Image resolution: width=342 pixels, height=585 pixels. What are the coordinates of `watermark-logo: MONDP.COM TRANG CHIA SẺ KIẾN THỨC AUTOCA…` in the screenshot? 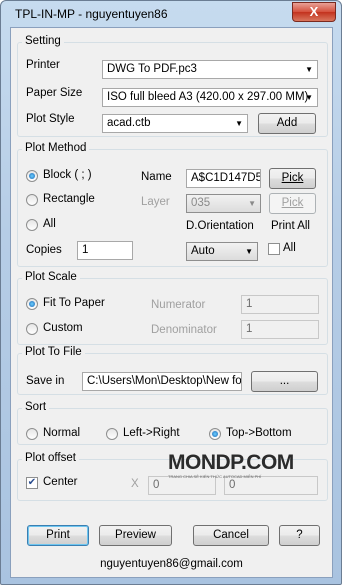 It's located at (231, 467).